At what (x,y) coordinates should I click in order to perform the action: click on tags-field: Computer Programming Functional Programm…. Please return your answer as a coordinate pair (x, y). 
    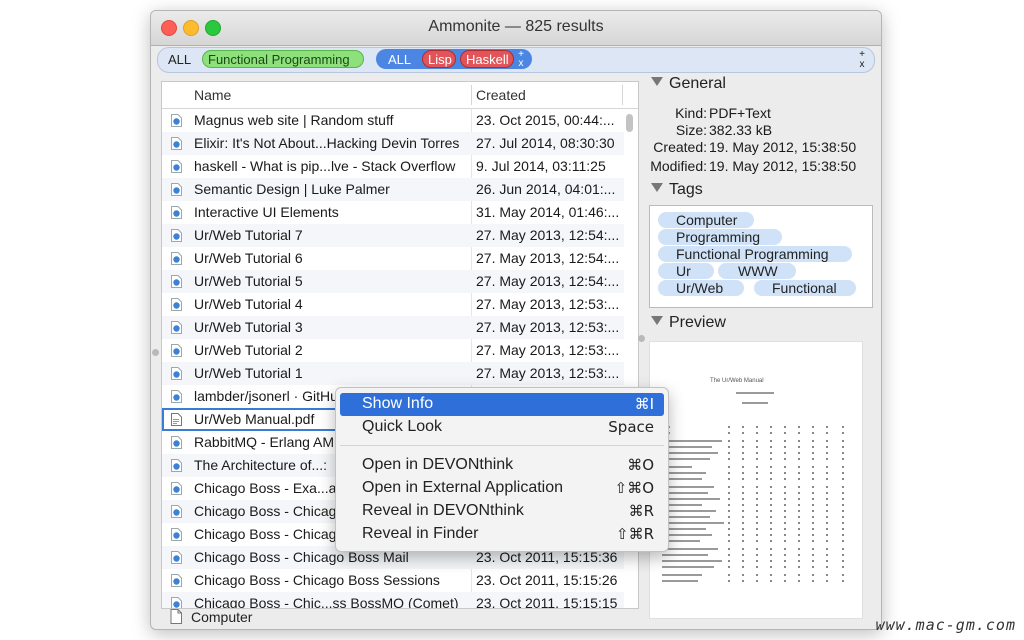
    Looking at the image, I should click on (761, 256).